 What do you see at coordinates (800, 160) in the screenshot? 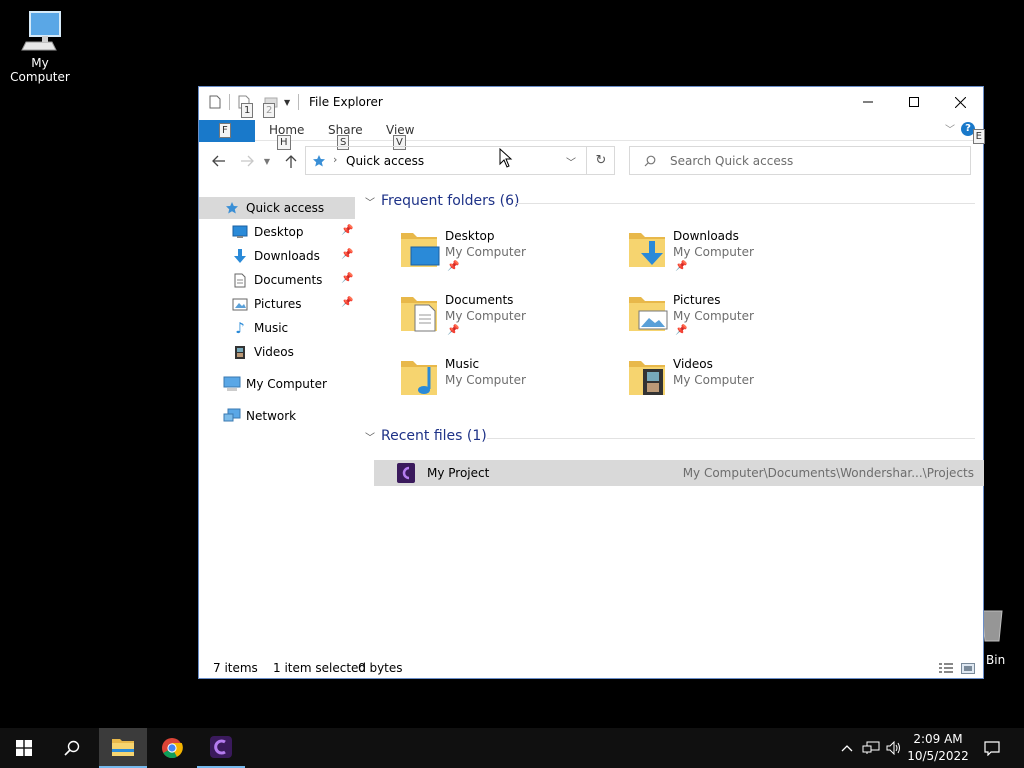
I see `search-box: Search Quick access` at bounding box center [800, 160].